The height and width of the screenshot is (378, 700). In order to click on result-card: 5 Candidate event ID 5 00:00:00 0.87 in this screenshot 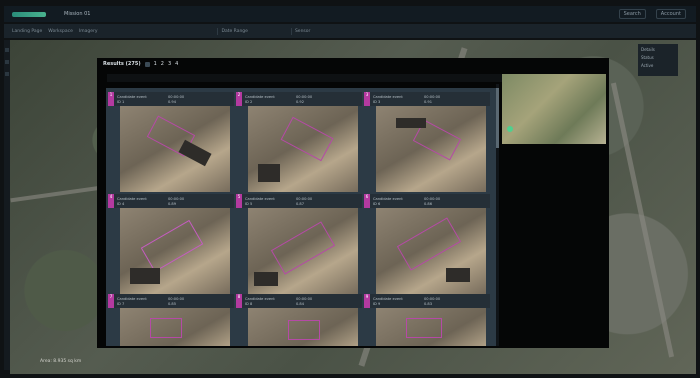, I will do `click(299, 244)`.